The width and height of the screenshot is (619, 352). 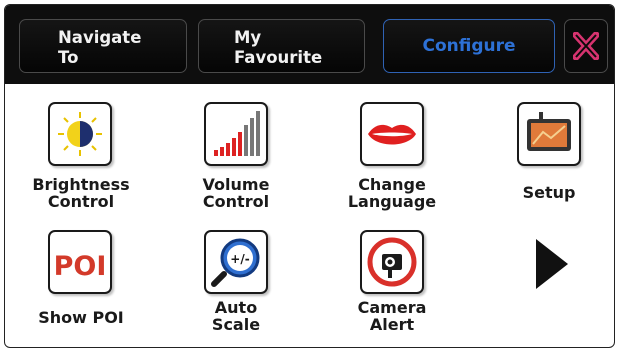 I want to click on poi-icon: POI, so click(x=80, y=262).